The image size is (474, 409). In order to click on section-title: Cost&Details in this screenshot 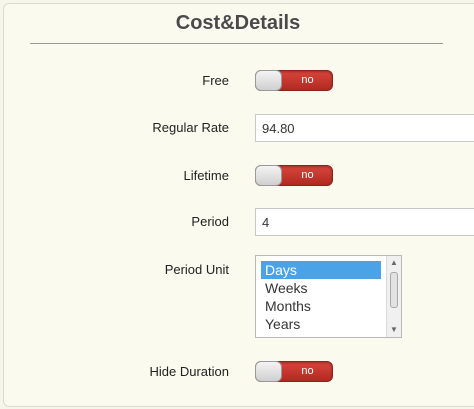, I will do `click(238, 23)`.